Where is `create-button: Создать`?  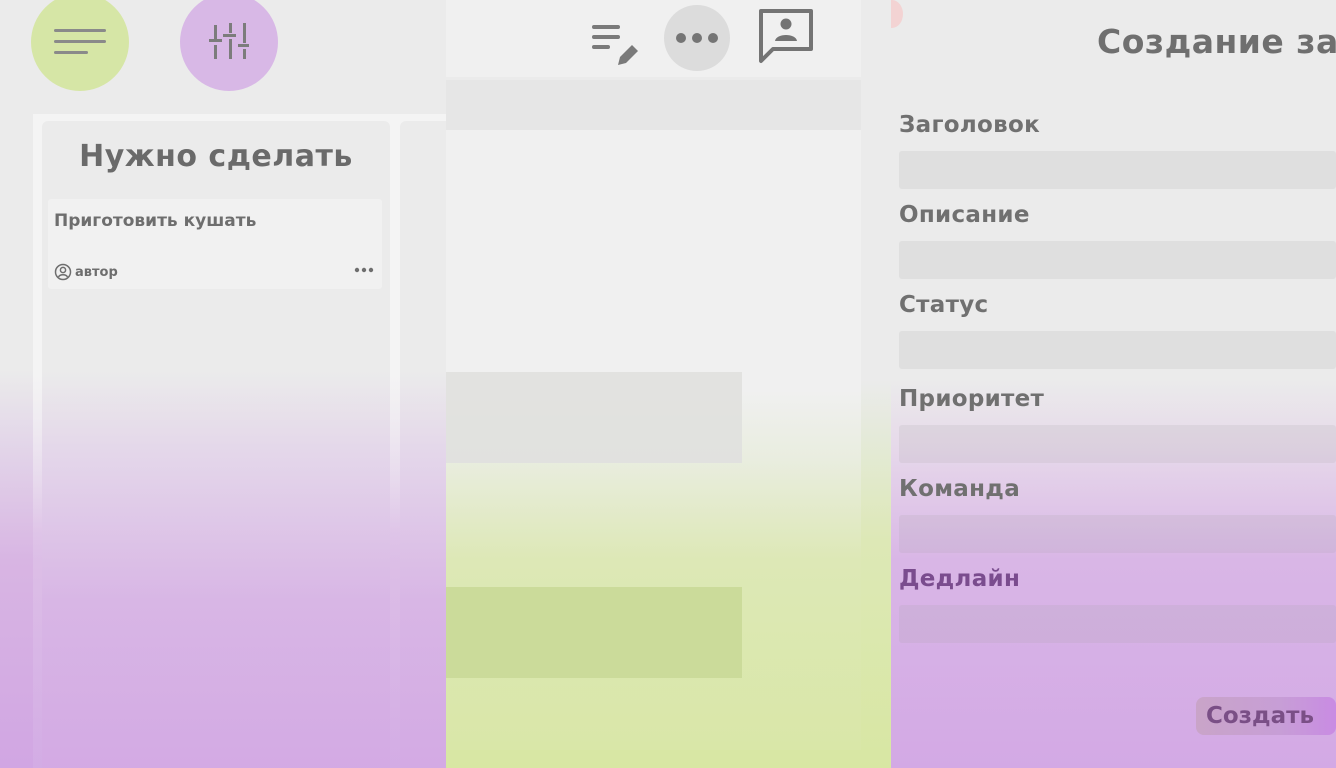
create-button: Создать is located at coordinates (1266, 716).